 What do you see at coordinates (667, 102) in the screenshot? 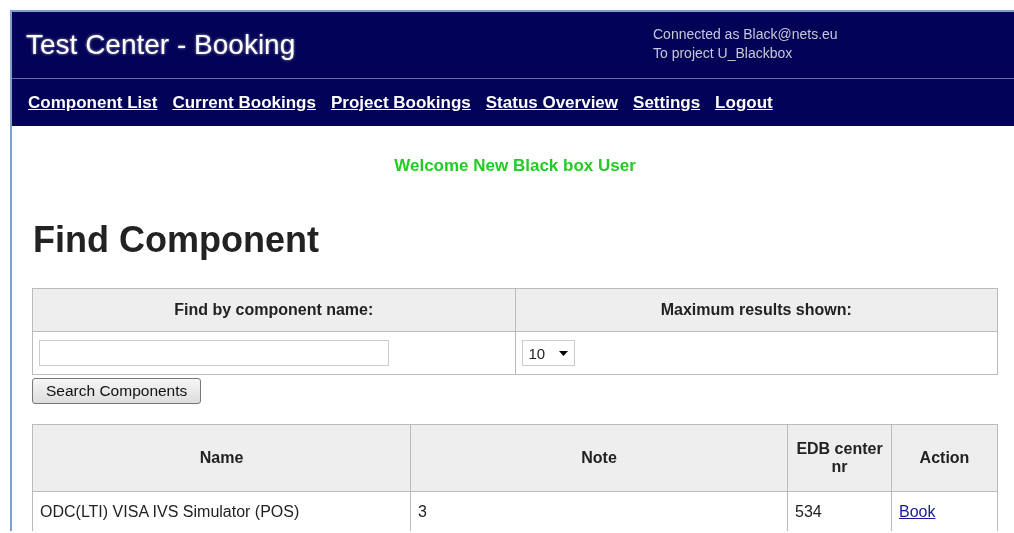
I see `nav-link: Settings` at bounding box center [667, 102].